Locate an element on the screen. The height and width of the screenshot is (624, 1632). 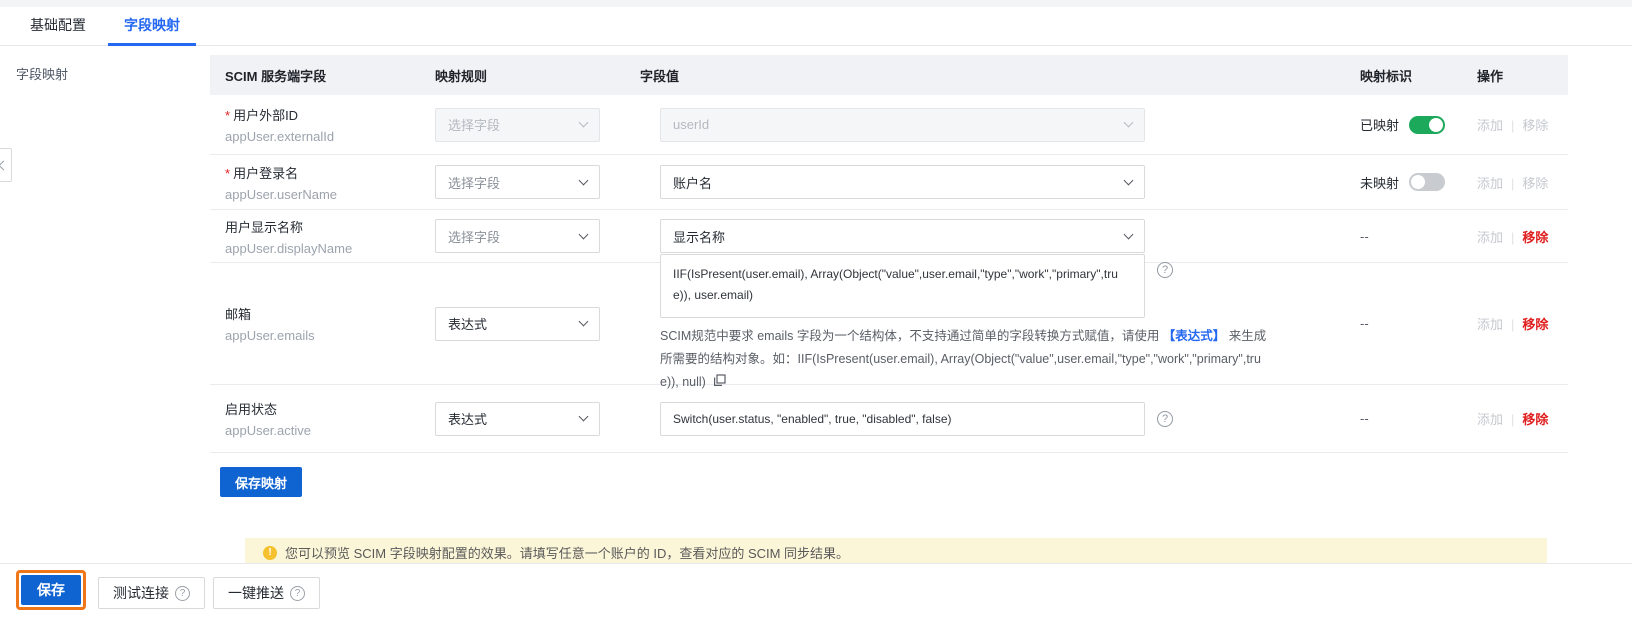
value-select: 显示名称 is located at coordinates (902, 236).